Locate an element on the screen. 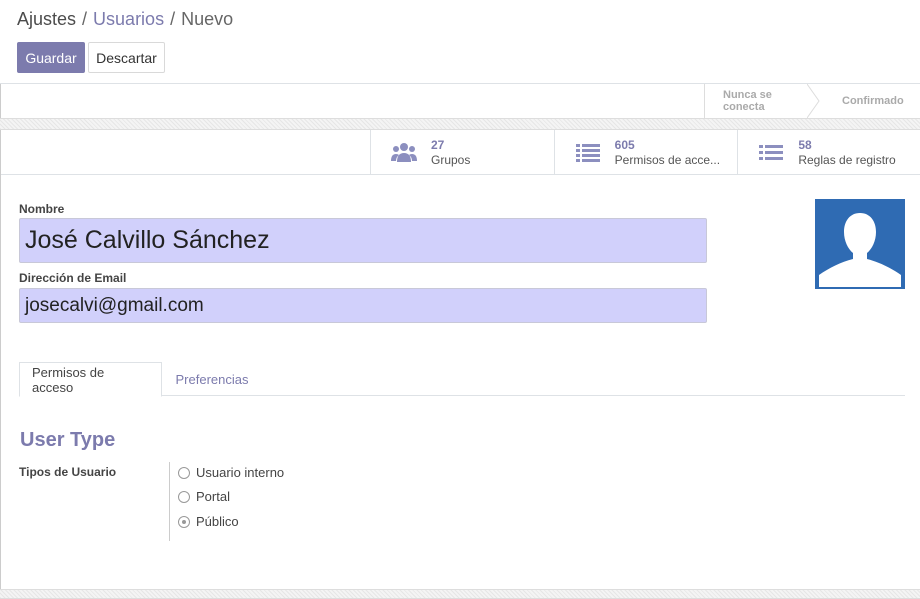 The image size is (920, 599). chevron-right-icon is located at coordinates (813, 101).